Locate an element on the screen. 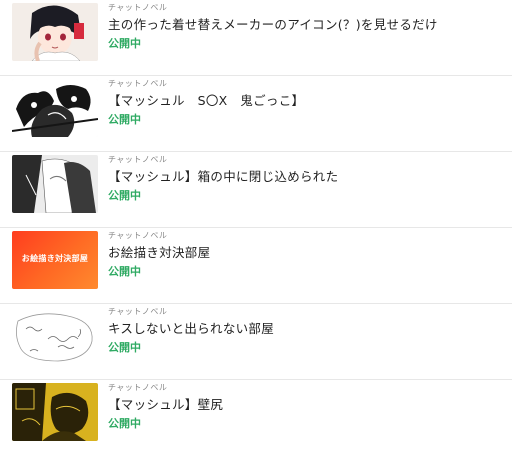  thumbnail-image: お絵描き対決部屋 is located at coordinates (55, 260).